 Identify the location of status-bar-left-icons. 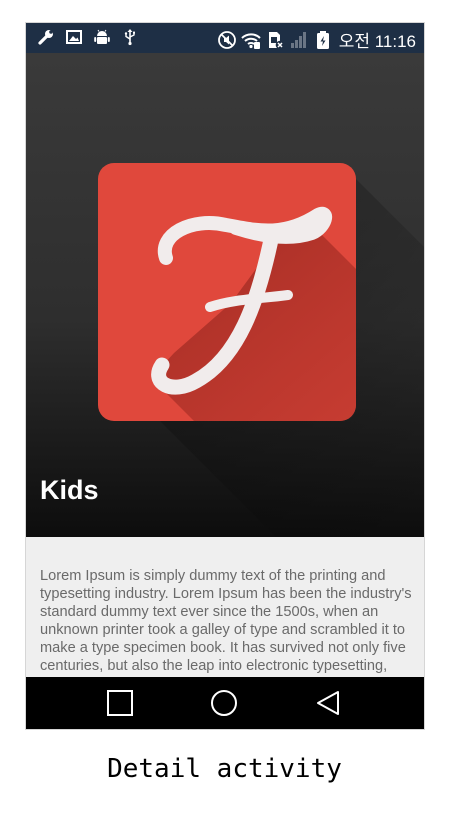
(88, 37).